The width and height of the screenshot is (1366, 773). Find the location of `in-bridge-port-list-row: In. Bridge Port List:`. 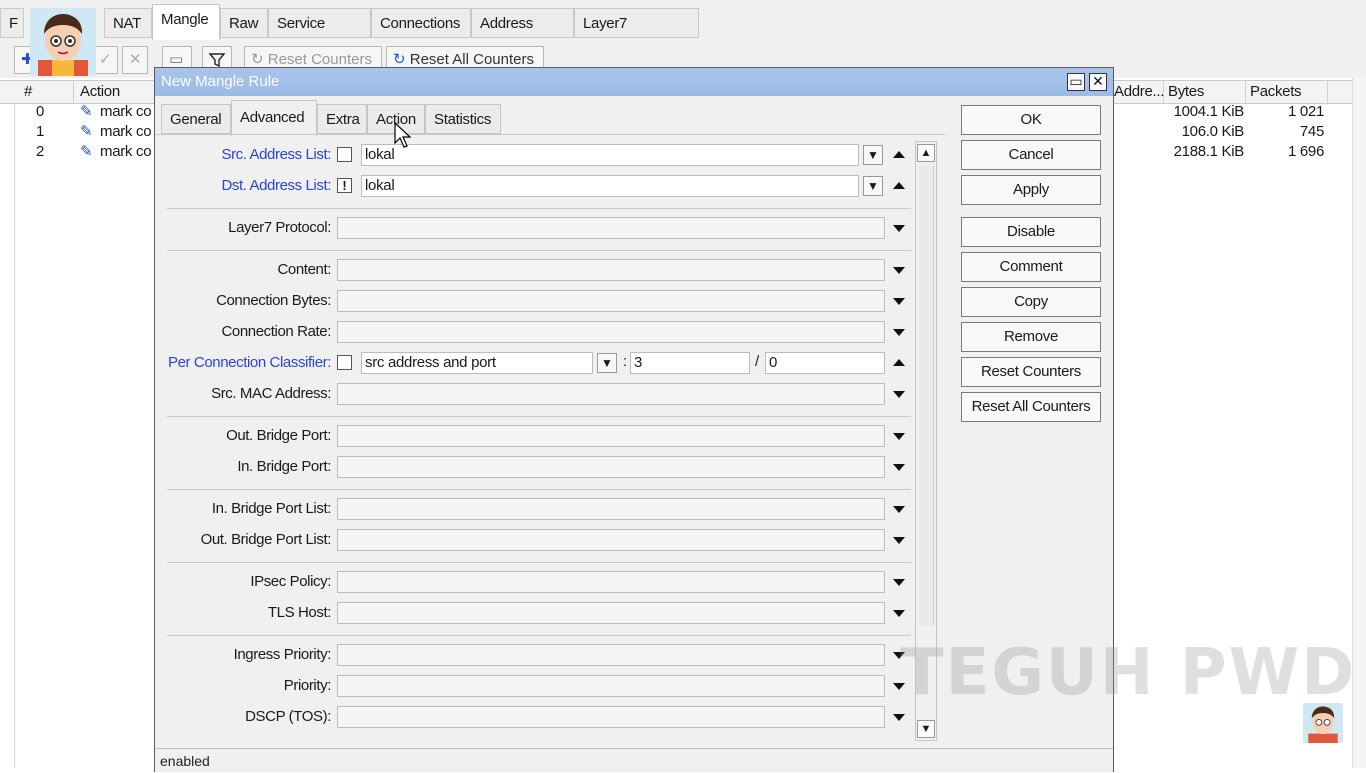

in-bridge-port-list-row: In. Bridge Port List: is located at coordinates (550, 510).